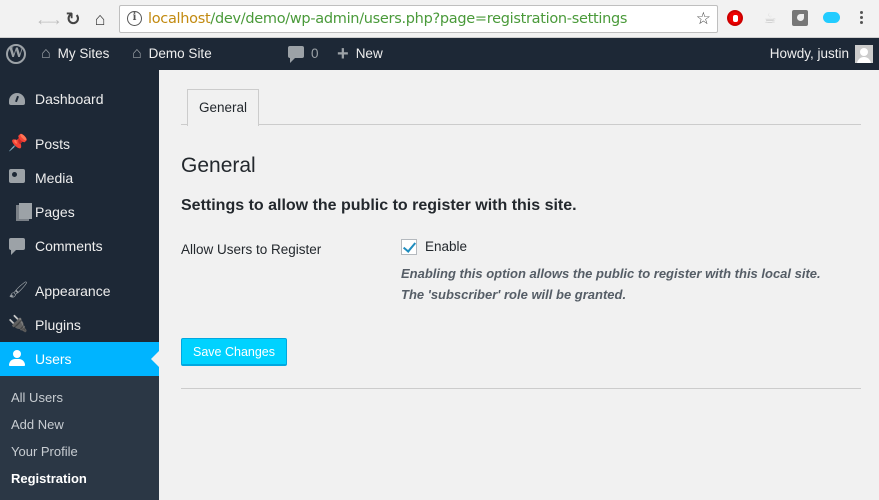  I want to click on save-changes-button: Save Changes, so click(234, 352).